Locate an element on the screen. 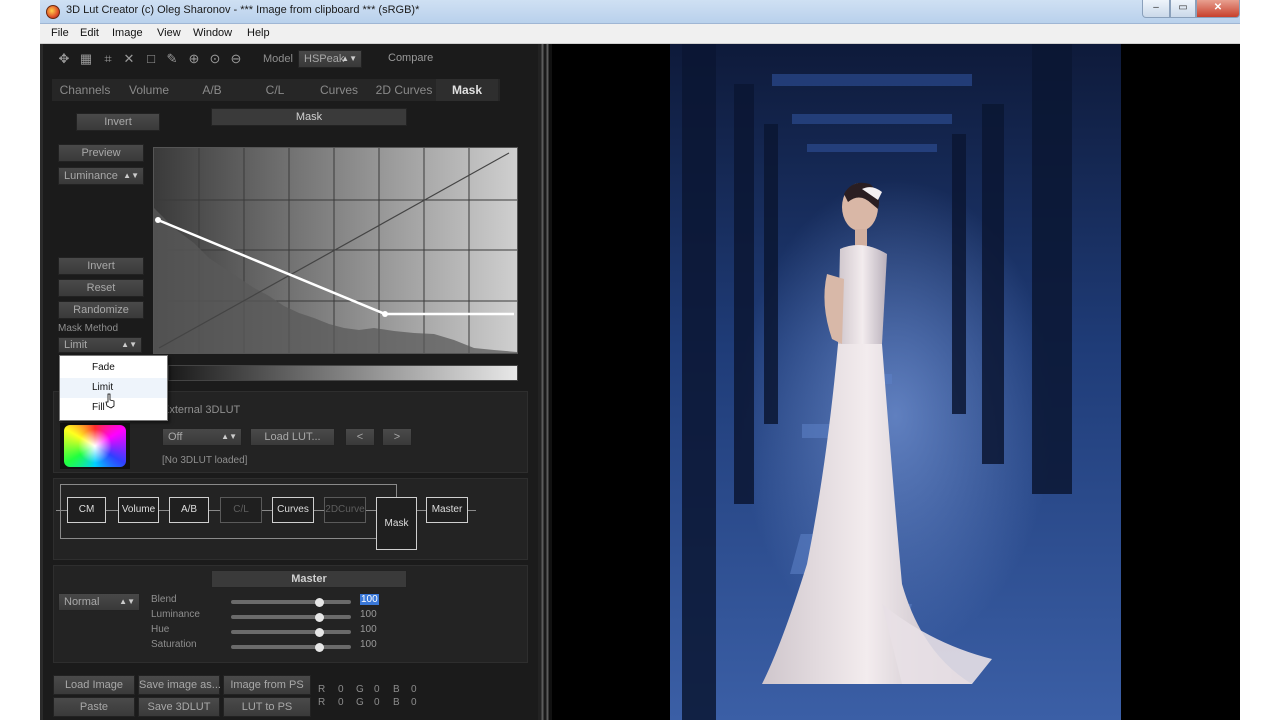 This screenshot has width=1280, height=720. external-lut-label: External 3DLUT is located at coordinates (201, 410).